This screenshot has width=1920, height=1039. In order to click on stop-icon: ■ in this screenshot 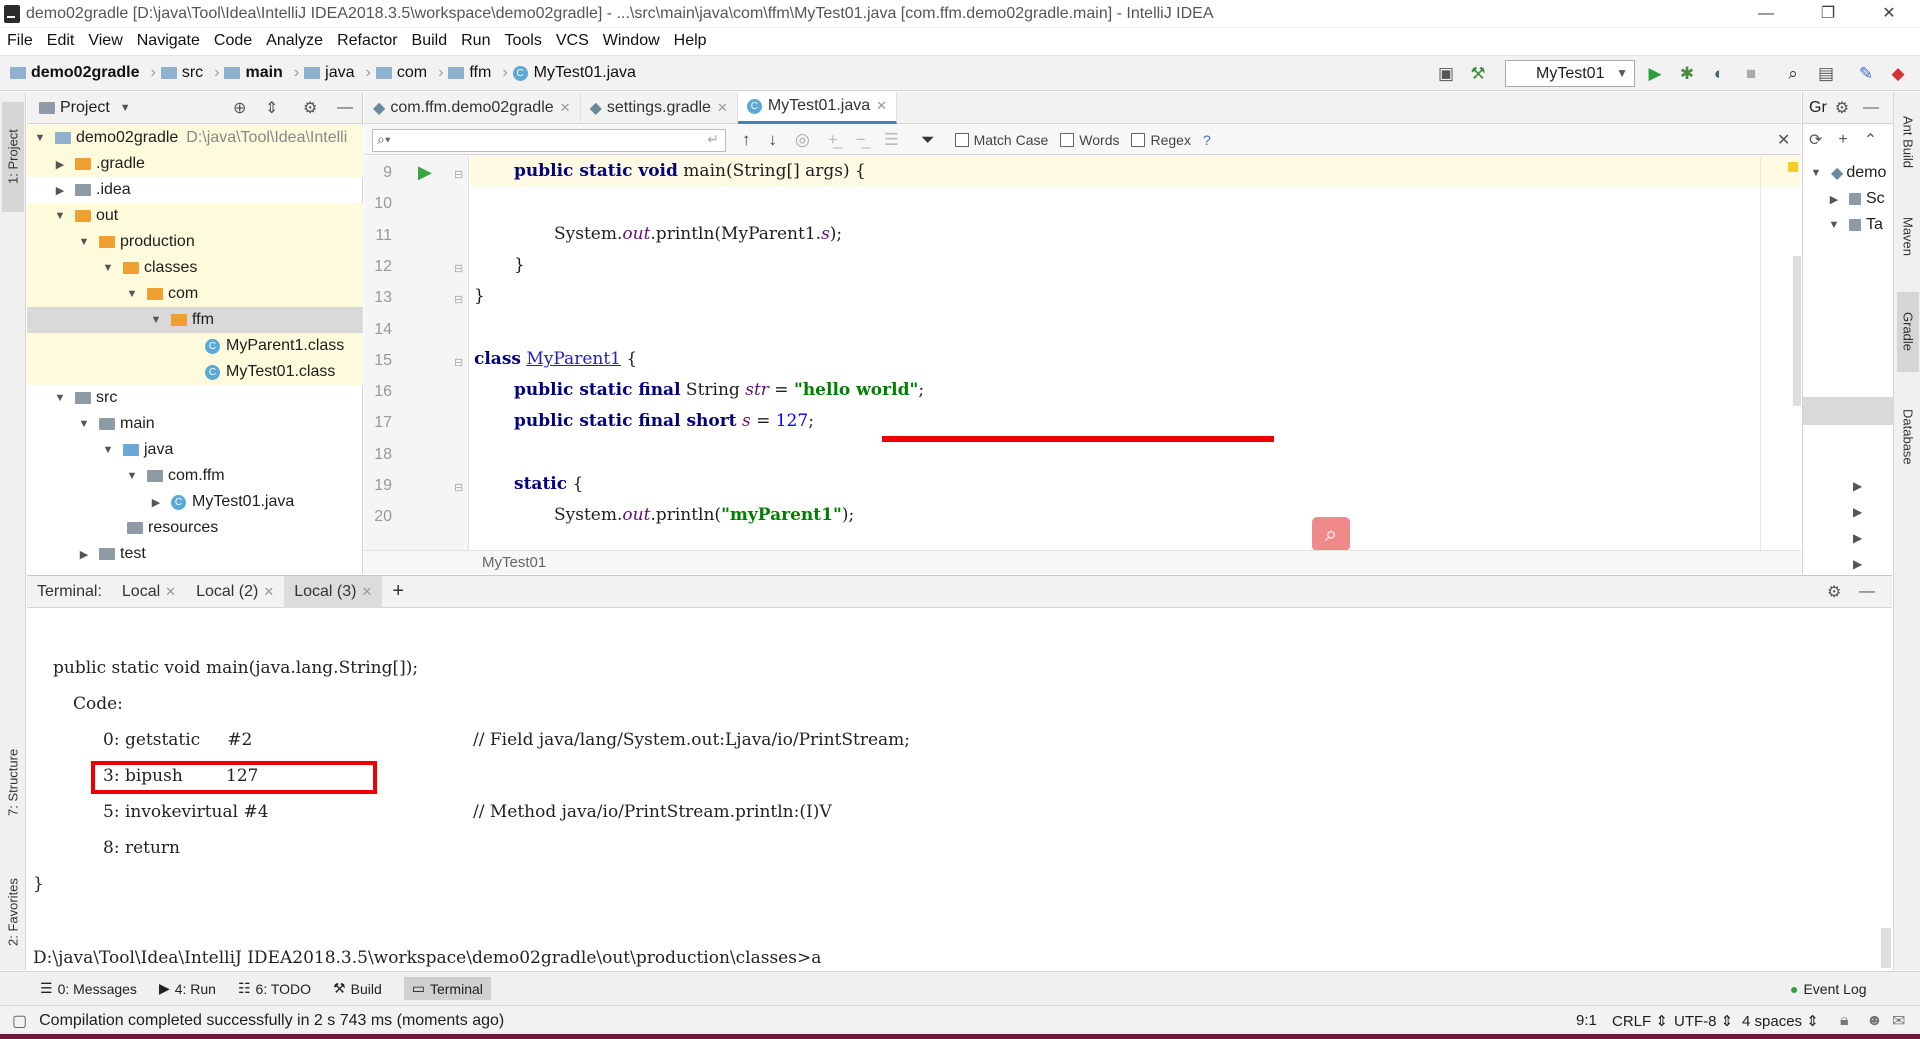, I will do `click(1751, 74)`.